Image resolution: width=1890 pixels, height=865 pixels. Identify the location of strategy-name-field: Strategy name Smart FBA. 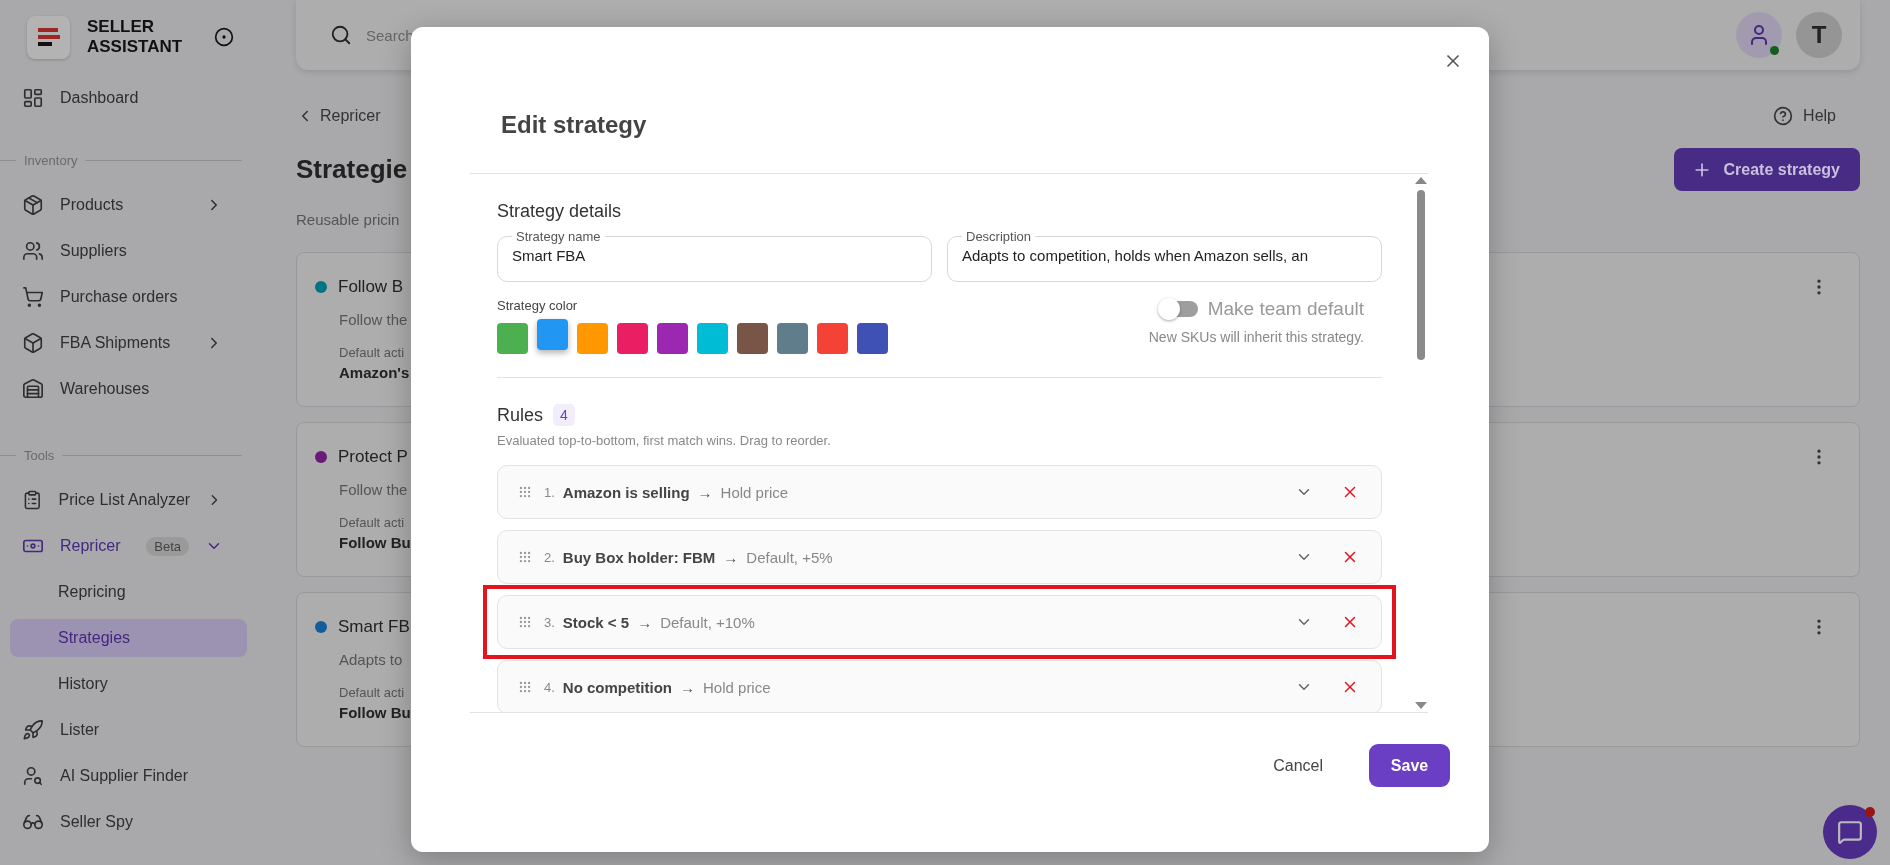
(714, 255).